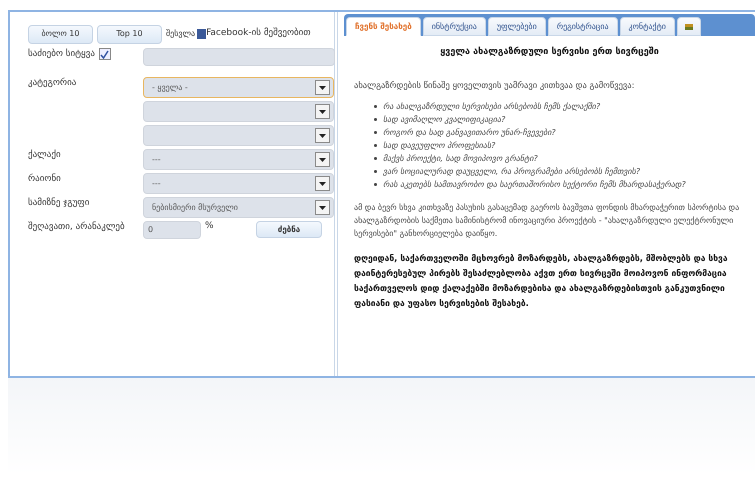 The width and height of the screenshot is (755, 478). I want to click on tab: რეგისტრაცია, so click(583, 26).